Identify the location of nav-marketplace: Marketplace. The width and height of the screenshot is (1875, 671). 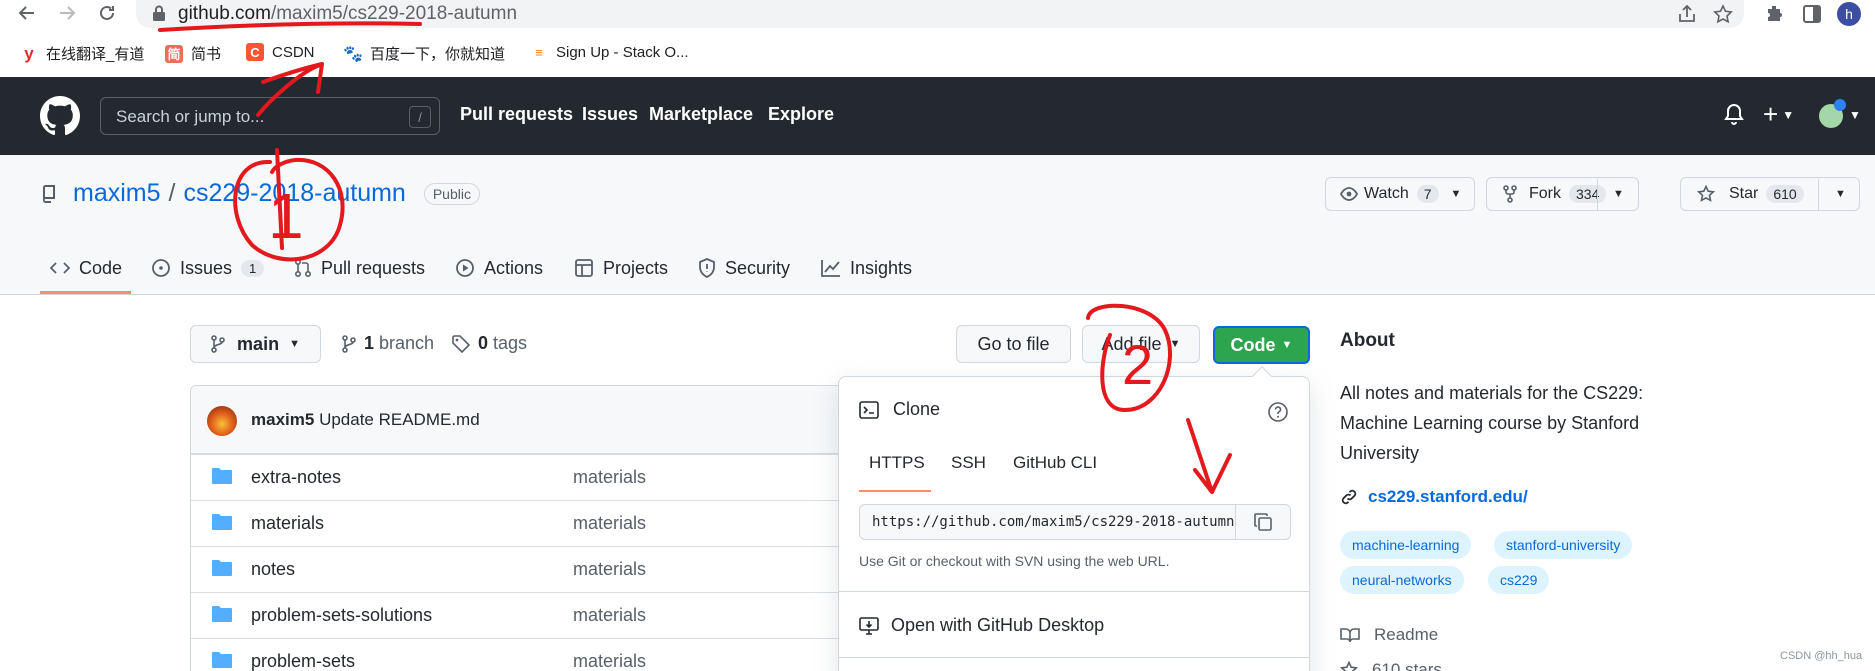
(701, 114).